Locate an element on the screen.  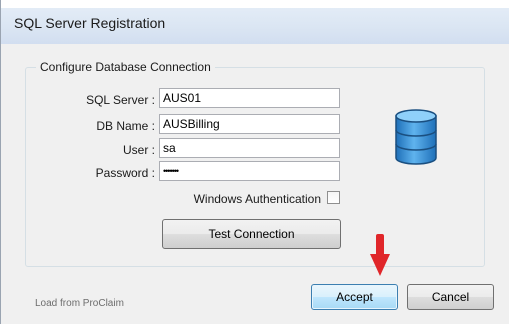
password-label: Password : is located at coordinates (125, 173).